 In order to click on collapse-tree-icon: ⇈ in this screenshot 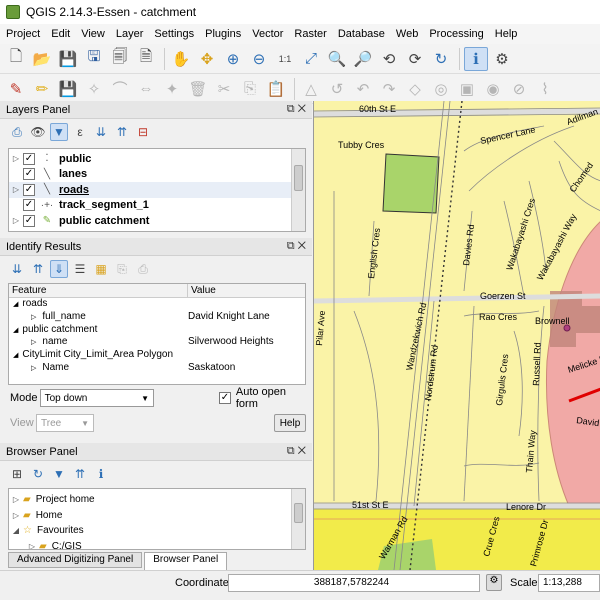, I will do `click(38, 269)`.